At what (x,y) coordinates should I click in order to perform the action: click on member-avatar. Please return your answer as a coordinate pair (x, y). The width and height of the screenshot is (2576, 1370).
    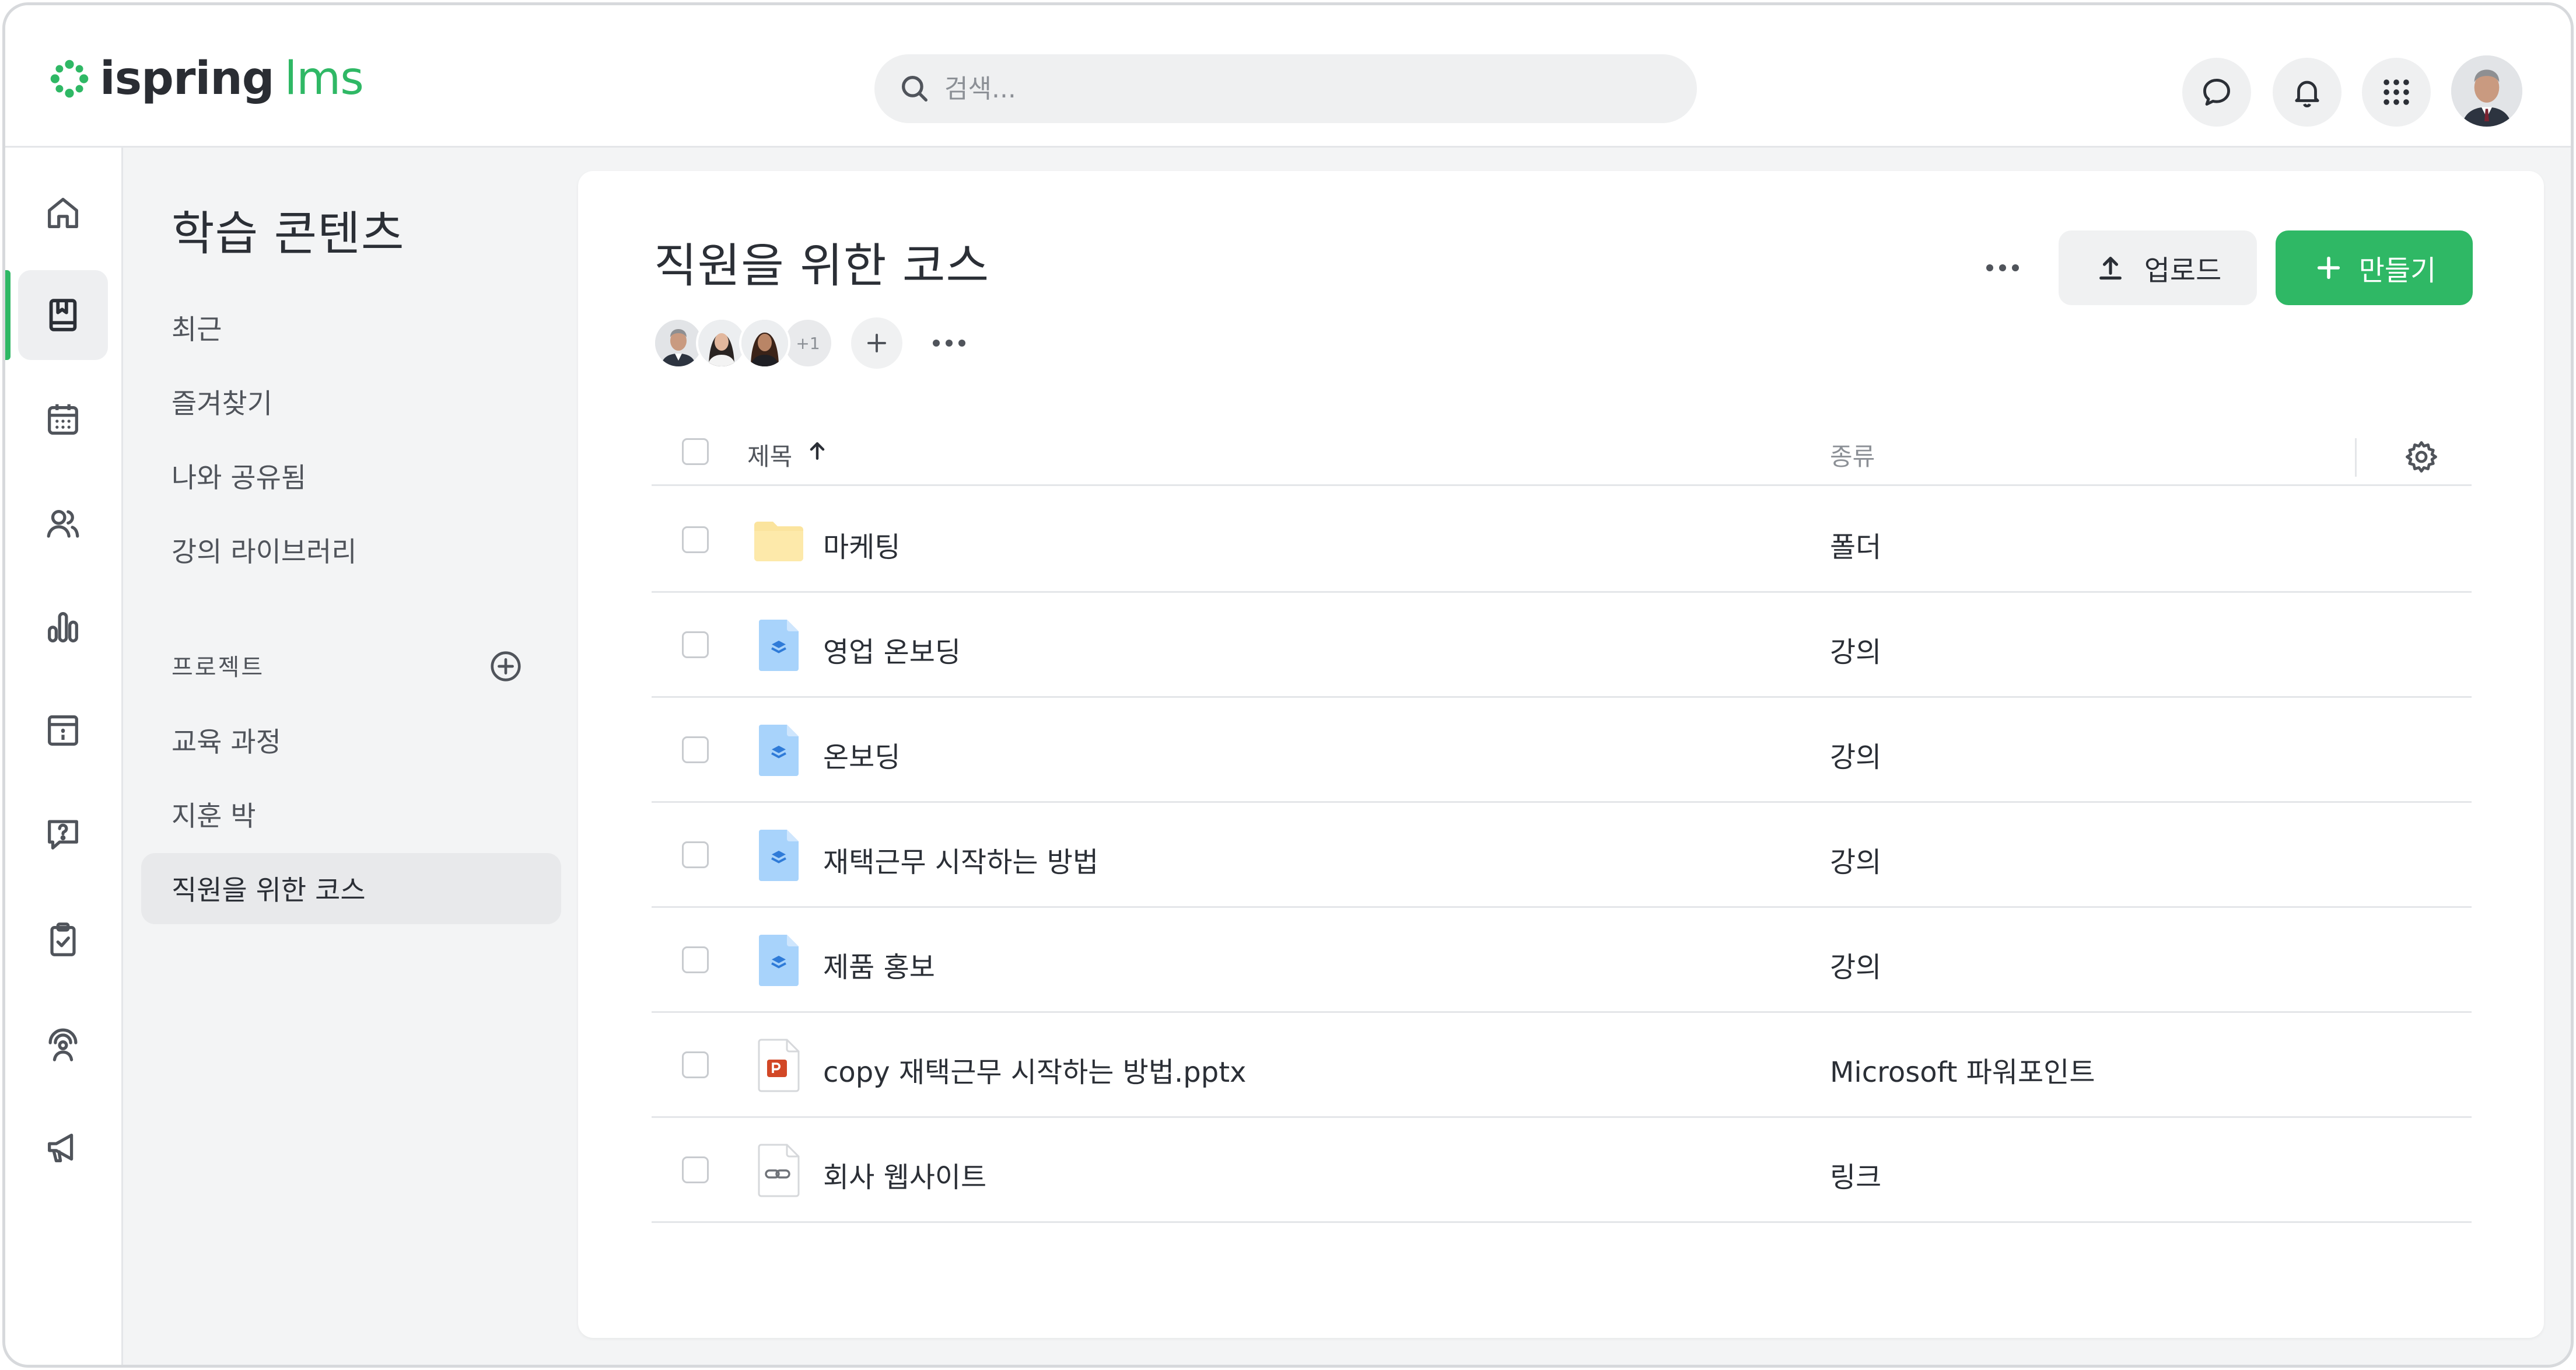
    Looking at the image, I should click on (764, 343).